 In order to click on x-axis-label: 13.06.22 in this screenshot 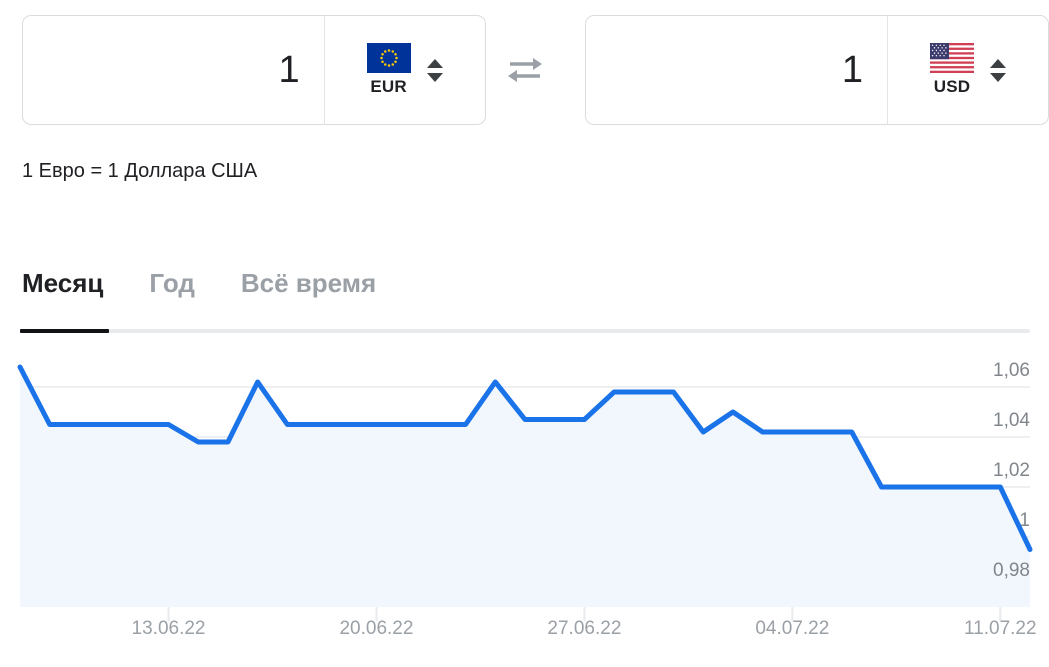, I will do `click(168, 628)`.